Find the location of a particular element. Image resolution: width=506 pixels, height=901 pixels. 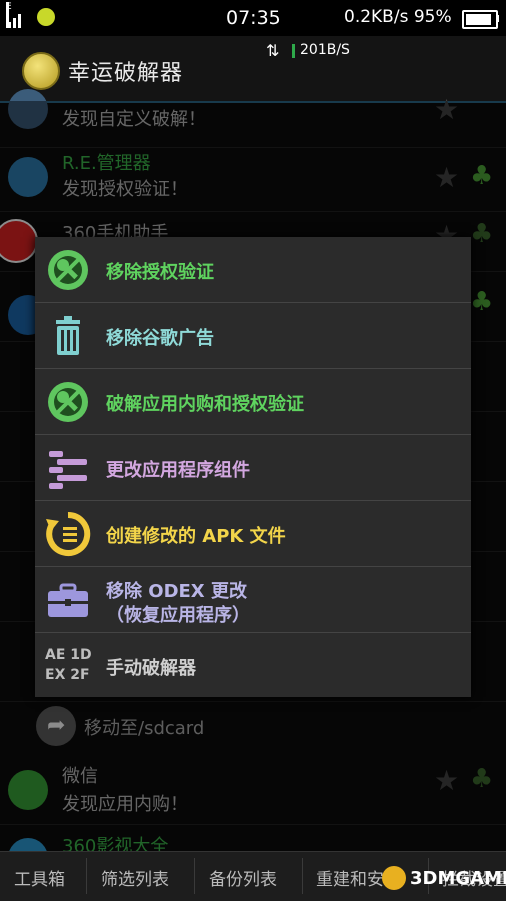

menu-item-label: 移除授权验证 is located at coordinates (160, 272).